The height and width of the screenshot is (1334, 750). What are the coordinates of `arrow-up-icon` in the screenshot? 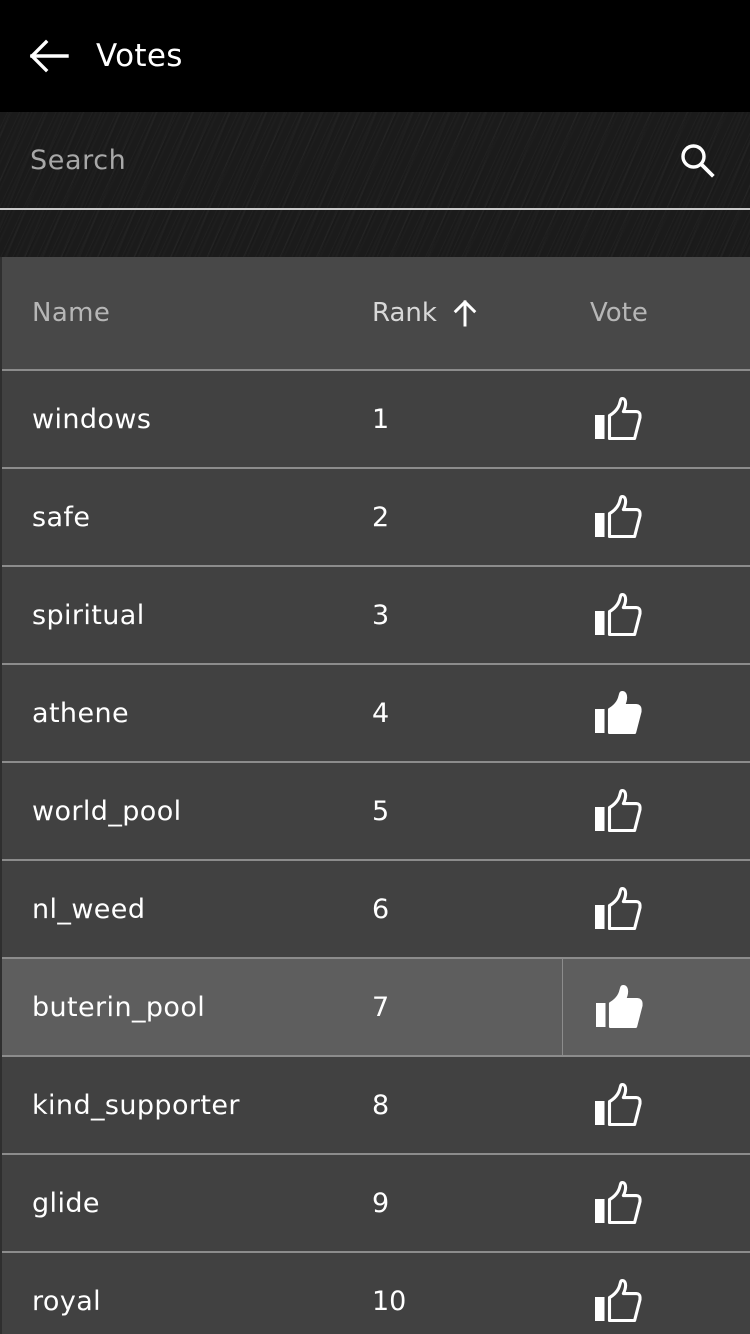 It's located at (465, 313).